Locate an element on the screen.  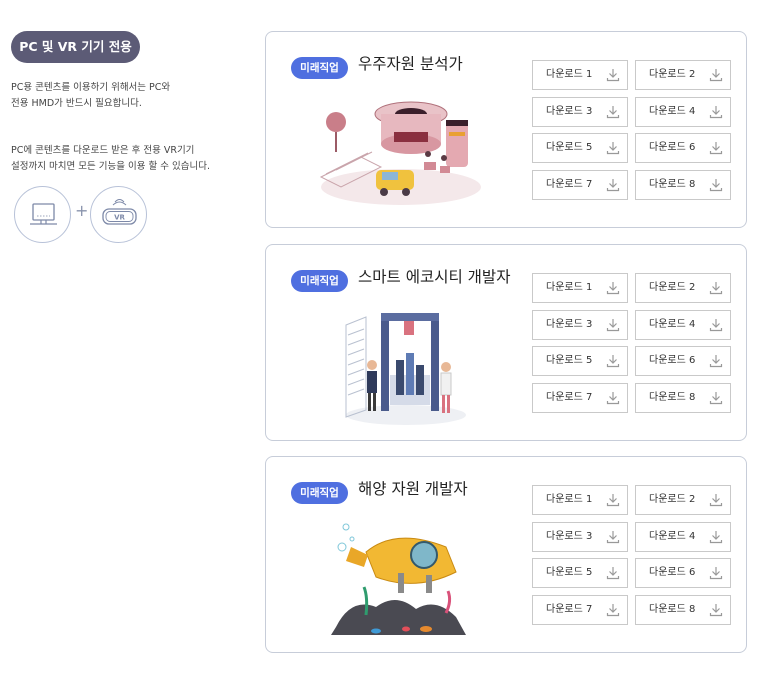
smart-city-illustration is located at coordinates (401, 367).